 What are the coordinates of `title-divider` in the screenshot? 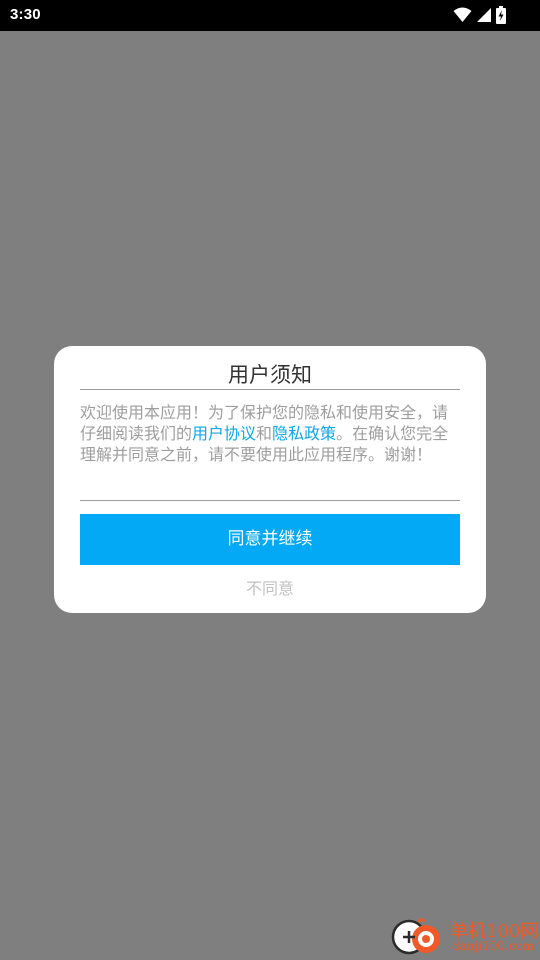 It's located at (270, 389).